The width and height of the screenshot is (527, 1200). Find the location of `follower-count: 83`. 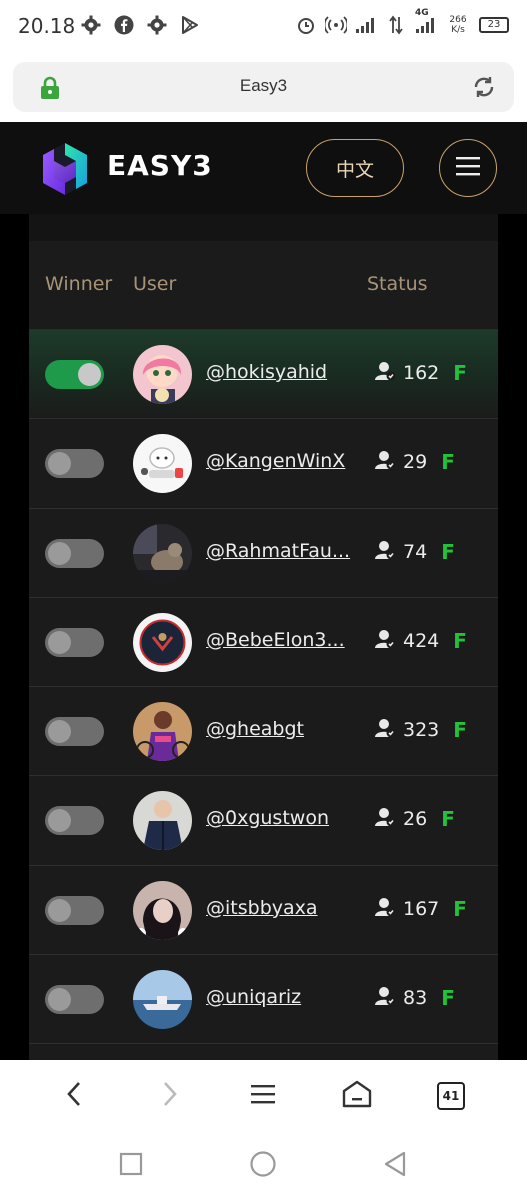

follower-count: 83 is located at coordinates (415, 998).